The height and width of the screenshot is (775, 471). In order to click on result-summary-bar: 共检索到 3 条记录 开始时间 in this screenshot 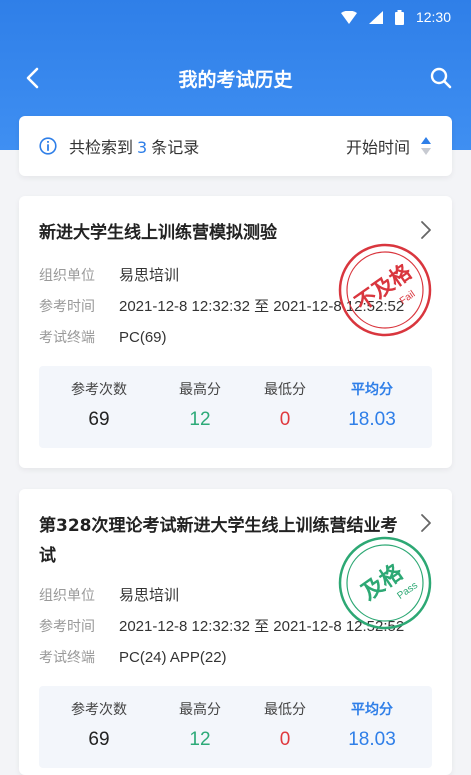, I will do `click(235, 146)`.